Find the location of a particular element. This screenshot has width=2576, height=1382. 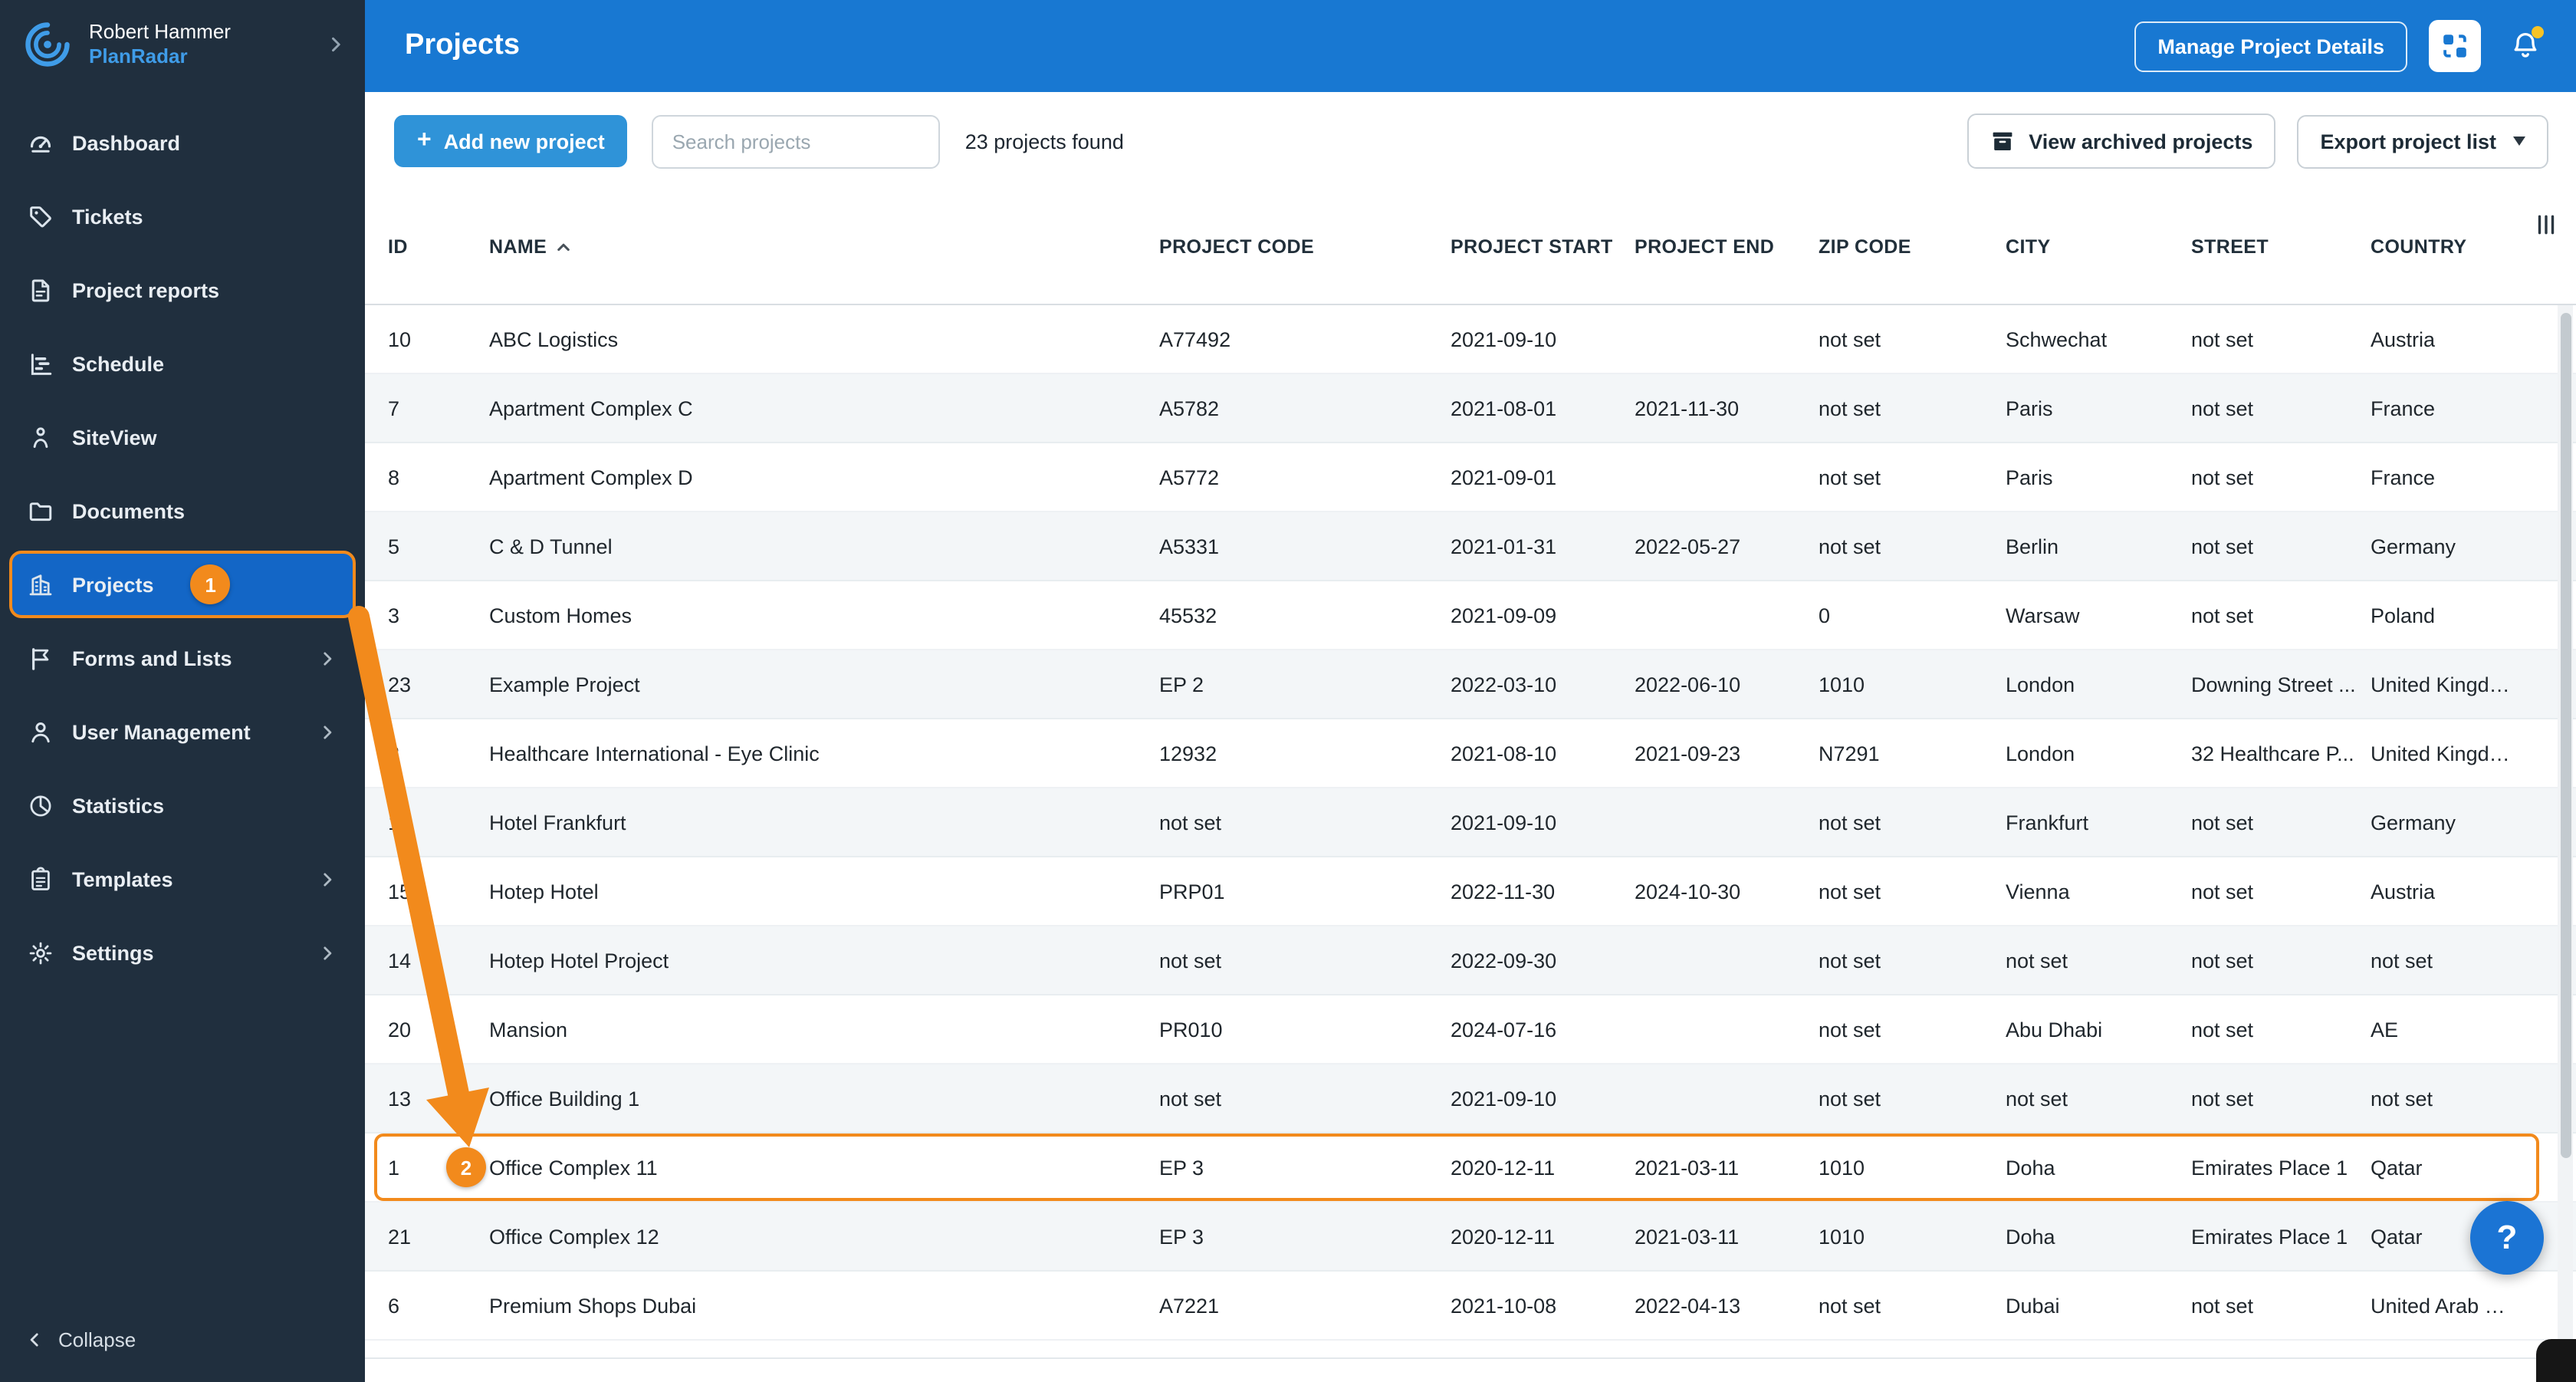

user-icon is located at coordinates (41, 732).